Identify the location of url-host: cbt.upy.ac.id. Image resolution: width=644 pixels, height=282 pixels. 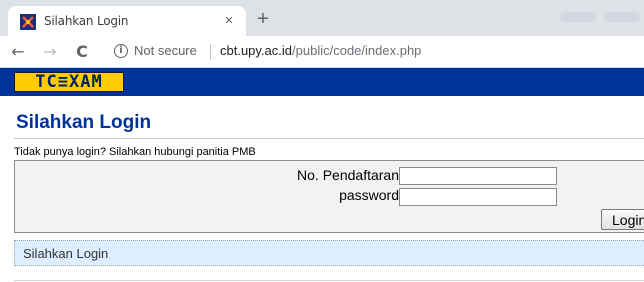
(256, 50).